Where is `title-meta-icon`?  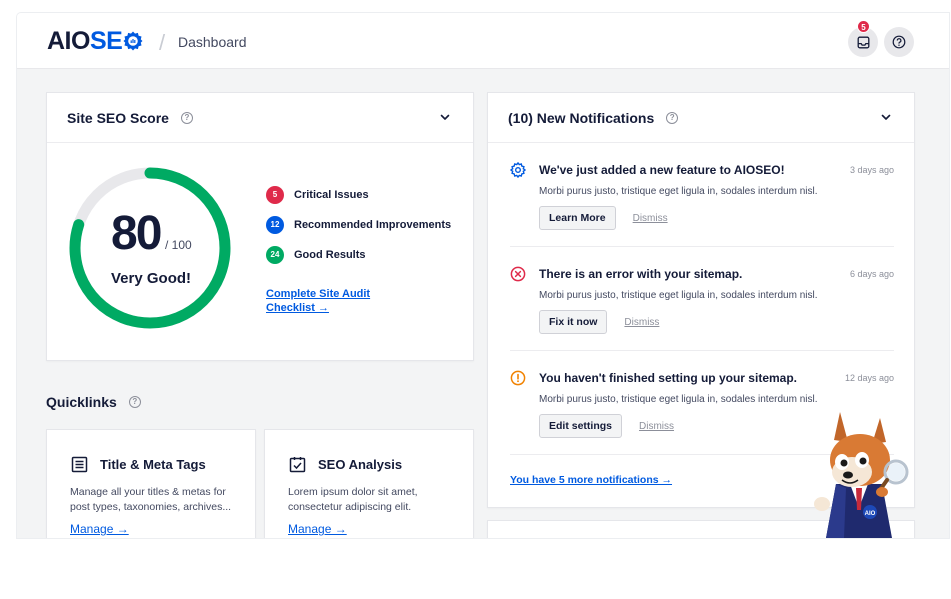
title-meta-icon is located at coordinates (79, 464).